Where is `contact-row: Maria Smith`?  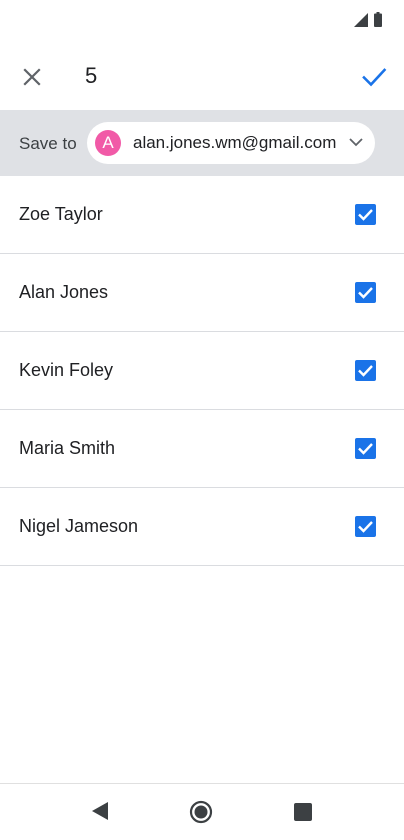 contact-row: Maria Smith is located at coordinates (202, 449).